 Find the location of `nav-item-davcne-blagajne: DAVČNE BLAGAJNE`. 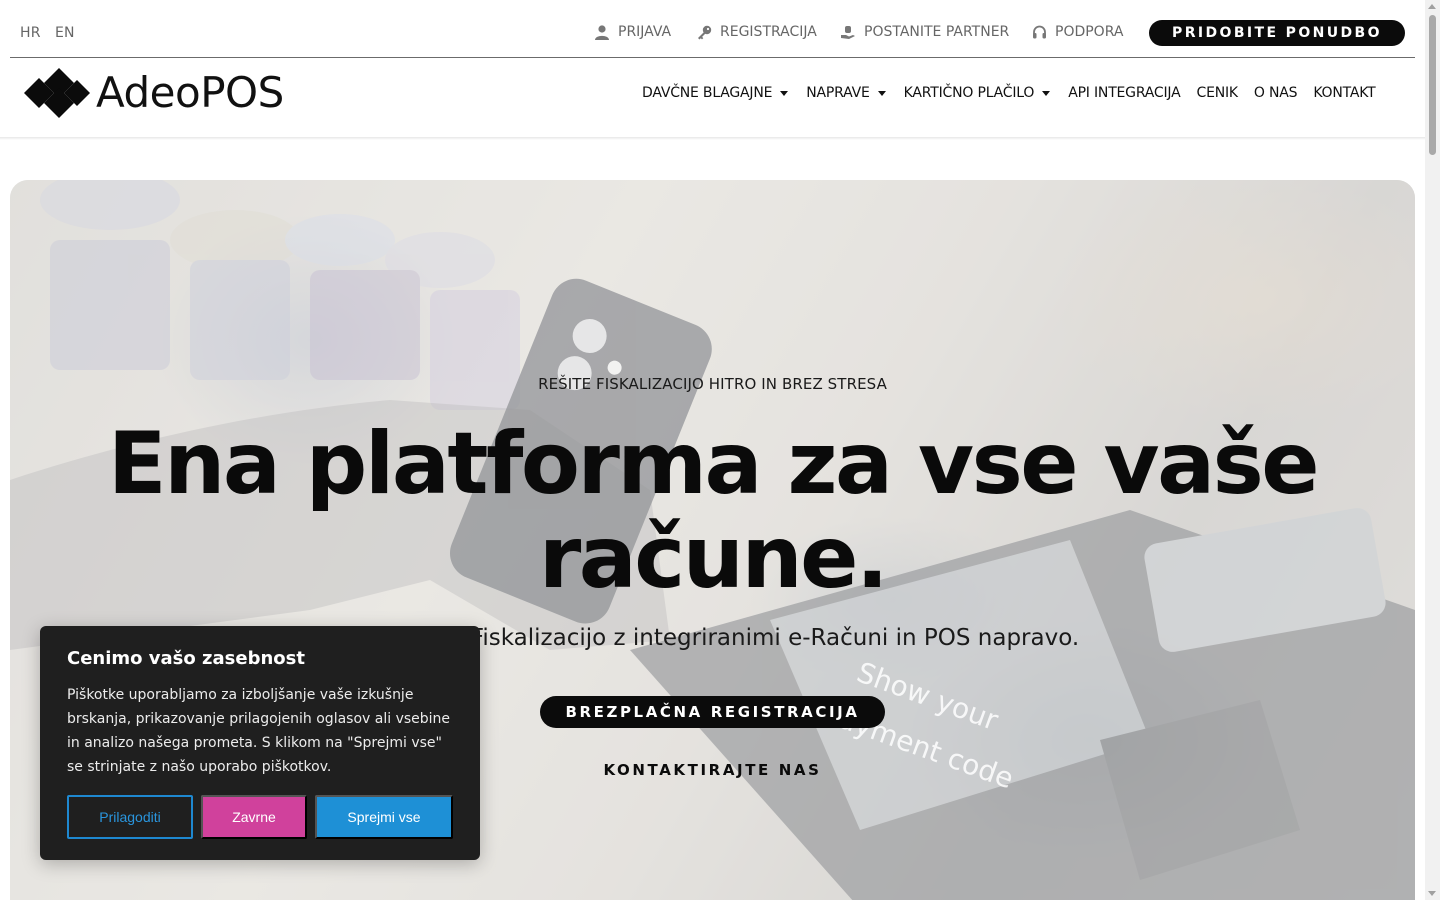

nav-item-davcne-blagajne: DAVČNE BLAGAJNE is located at coordinates (715, 93).